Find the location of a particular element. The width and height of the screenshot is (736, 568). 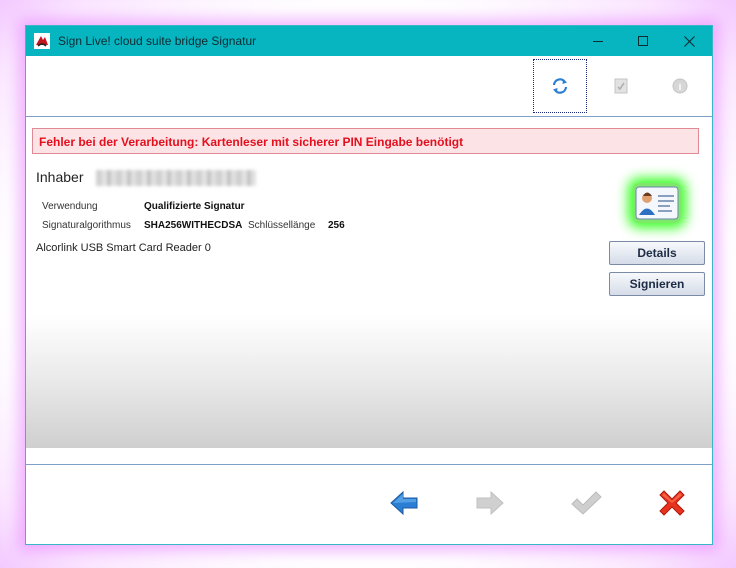

forward-button is located at coordinates (490, 503).